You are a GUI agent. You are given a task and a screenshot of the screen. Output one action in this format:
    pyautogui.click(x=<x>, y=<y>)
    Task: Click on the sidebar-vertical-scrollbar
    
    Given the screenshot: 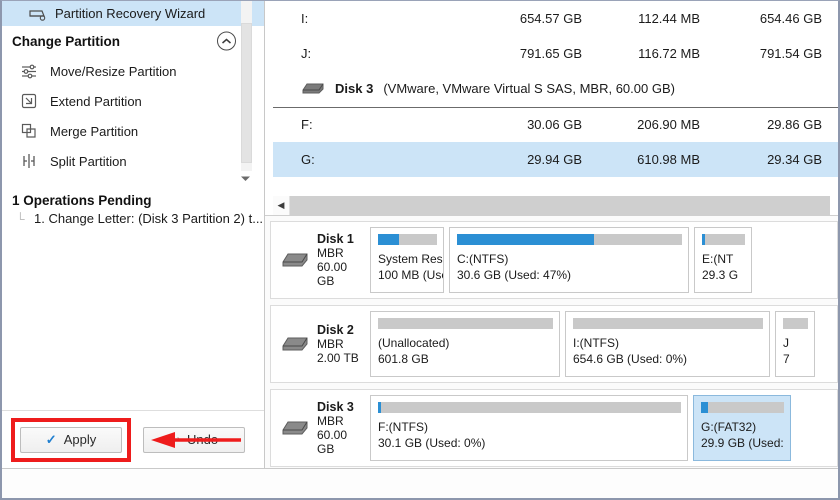 What is the action you would take?
    pyautogui.click(x=246, y=86)
    